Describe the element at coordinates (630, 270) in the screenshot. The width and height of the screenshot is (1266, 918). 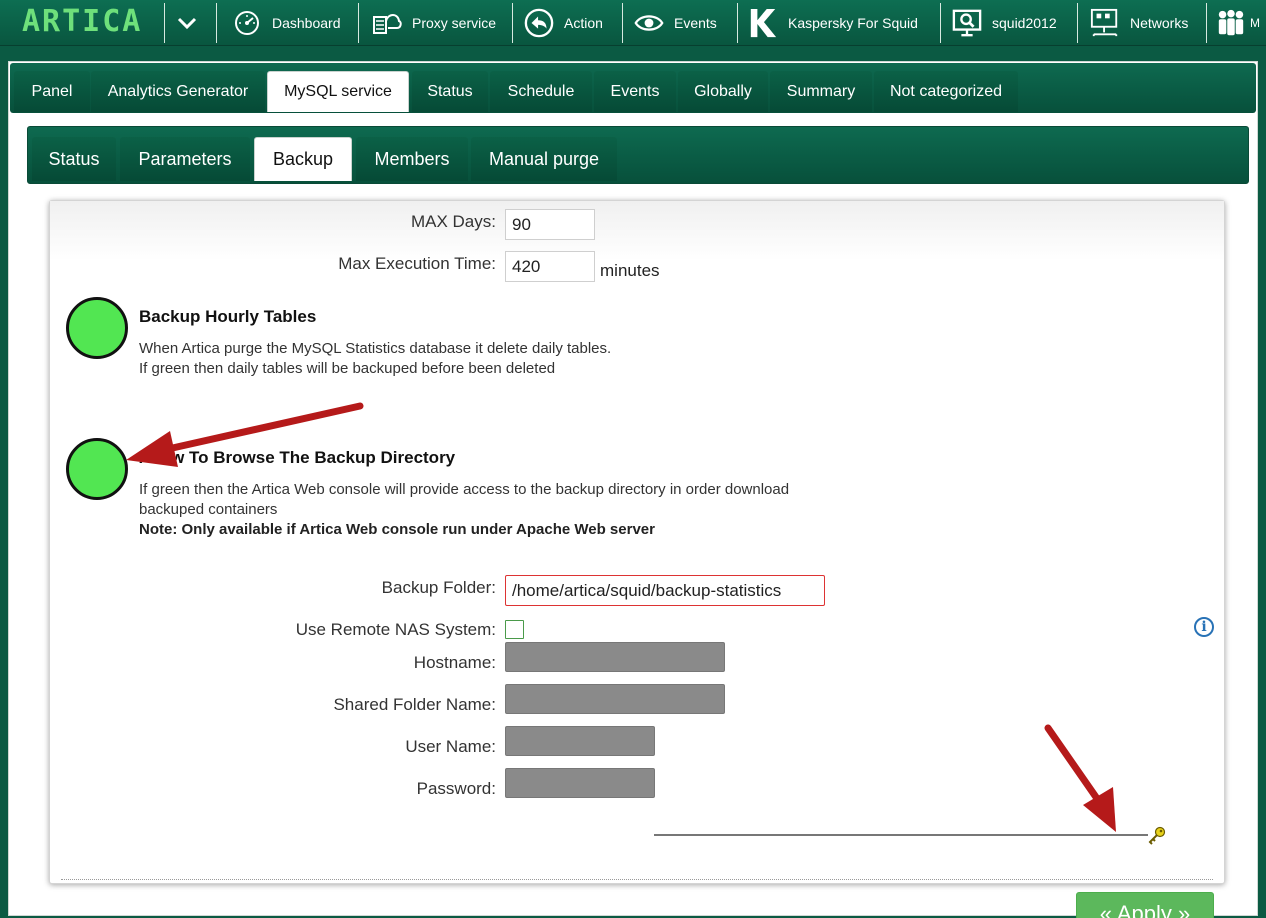
I see `minutes-unit: minutes` at that location.